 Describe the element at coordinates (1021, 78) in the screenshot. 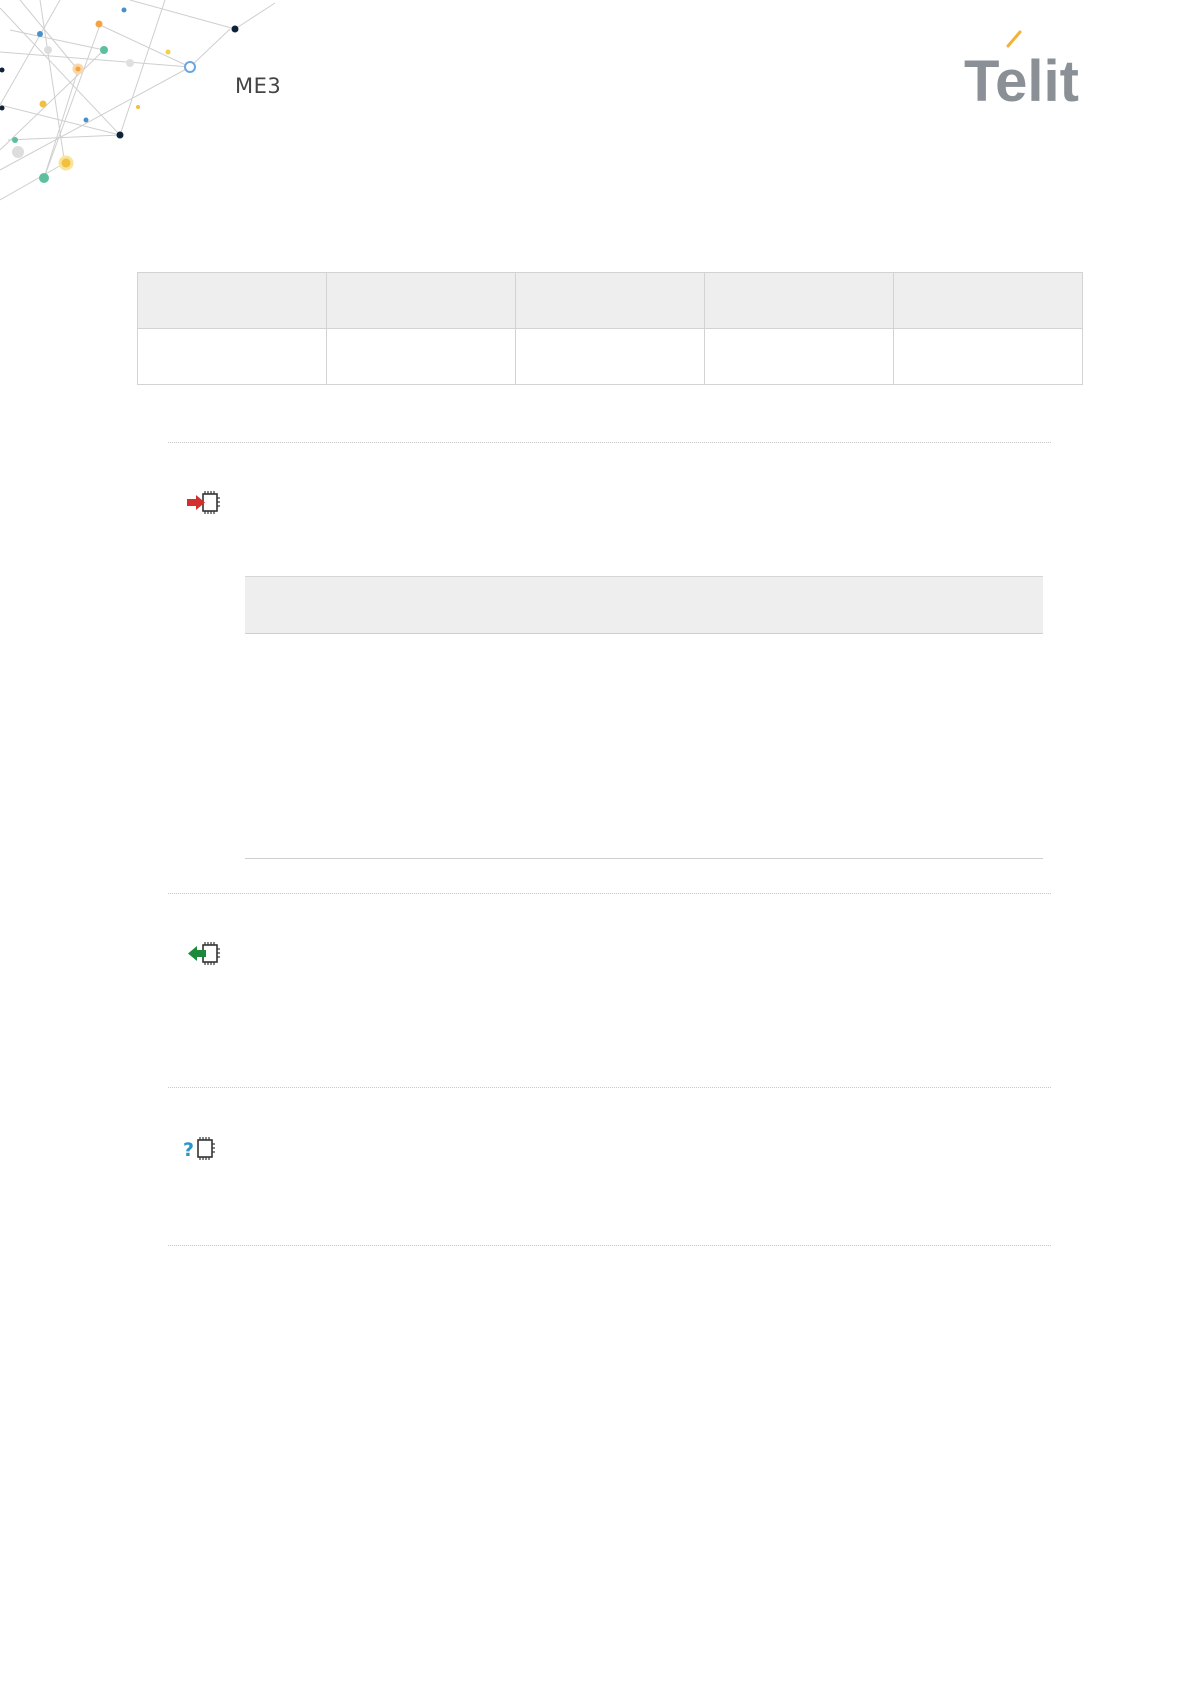

I see `svg-text: Telit` at that location.